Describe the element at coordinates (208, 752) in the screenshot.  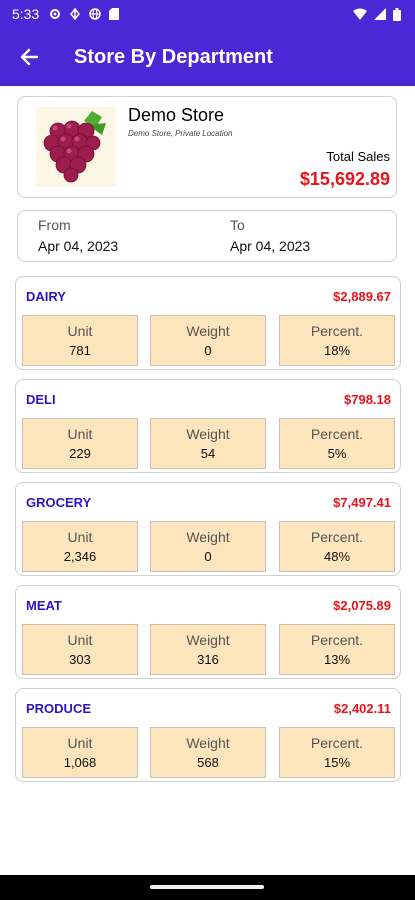
I see `weight-box: Weight 568` at that location.